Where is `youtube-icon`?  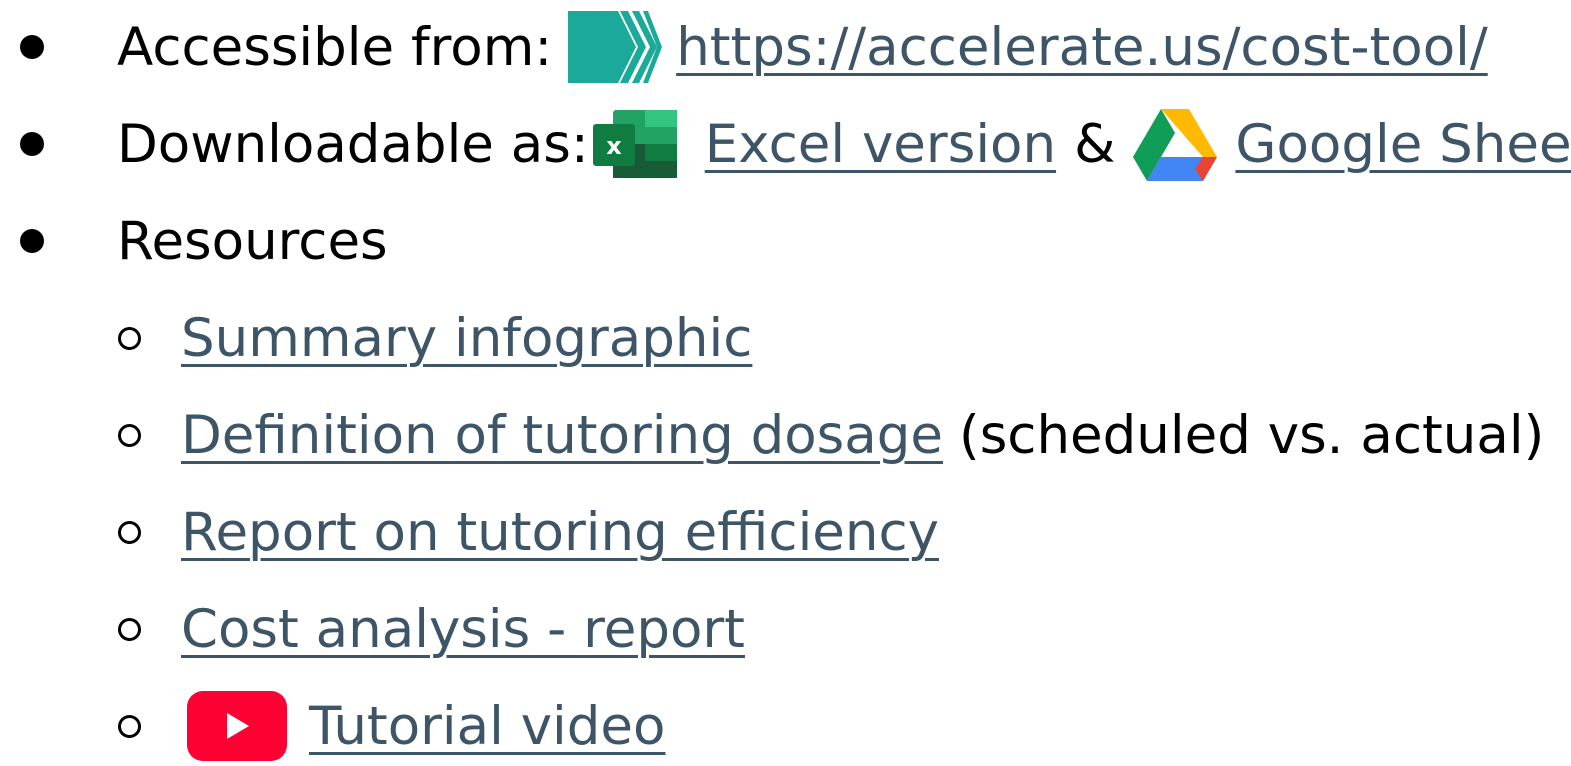
youtube-icon is located at coordinates (237, 726).